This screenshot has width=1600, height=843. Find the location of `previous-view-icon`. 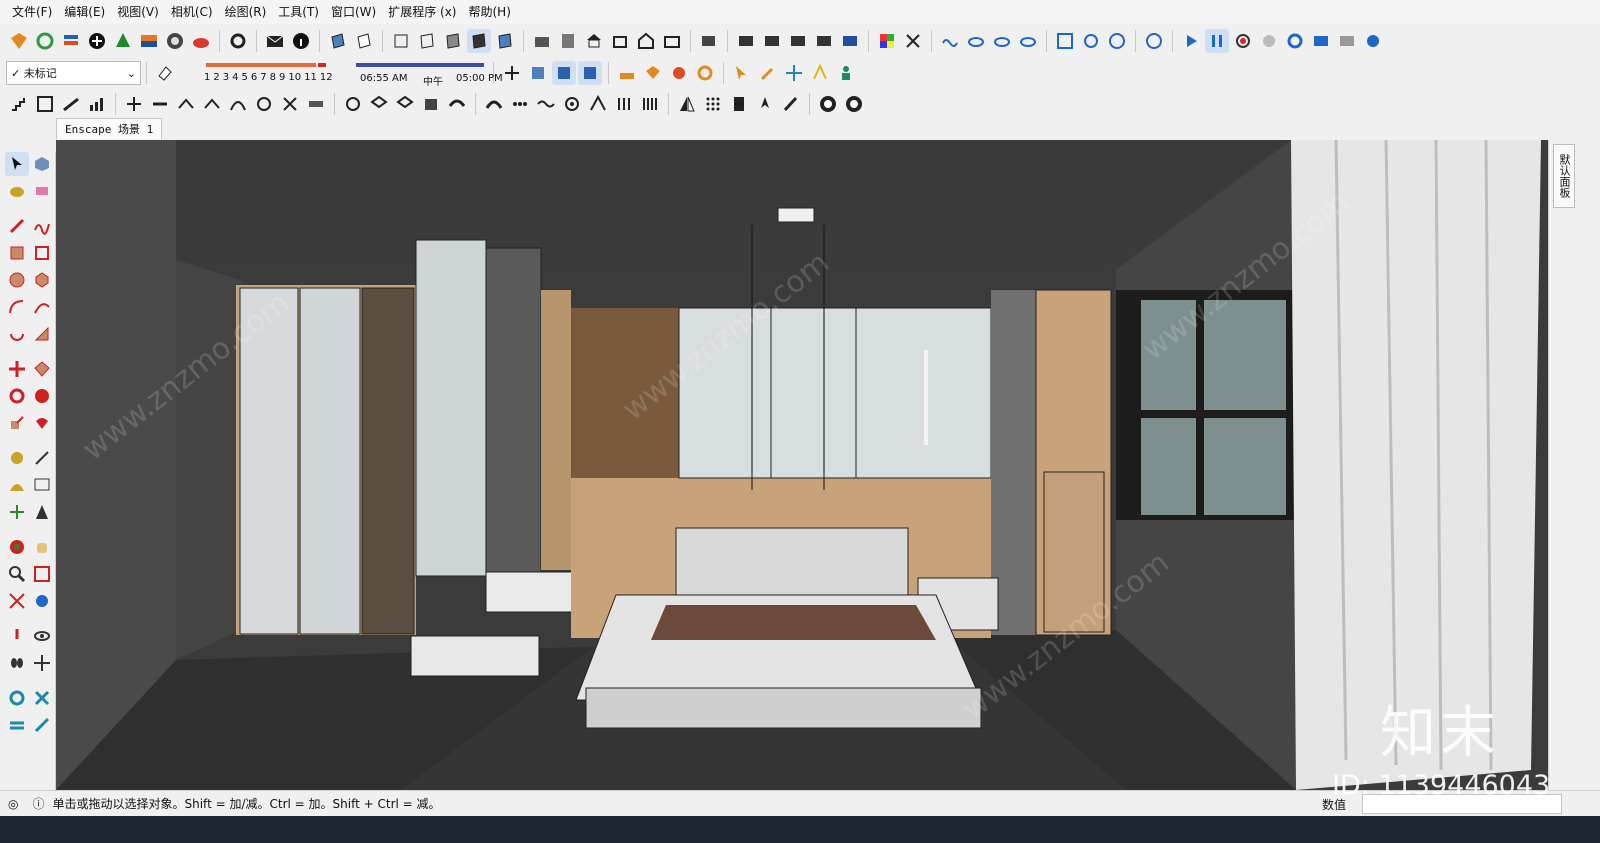

previous-view-icon is located at coordinates (43, 601).